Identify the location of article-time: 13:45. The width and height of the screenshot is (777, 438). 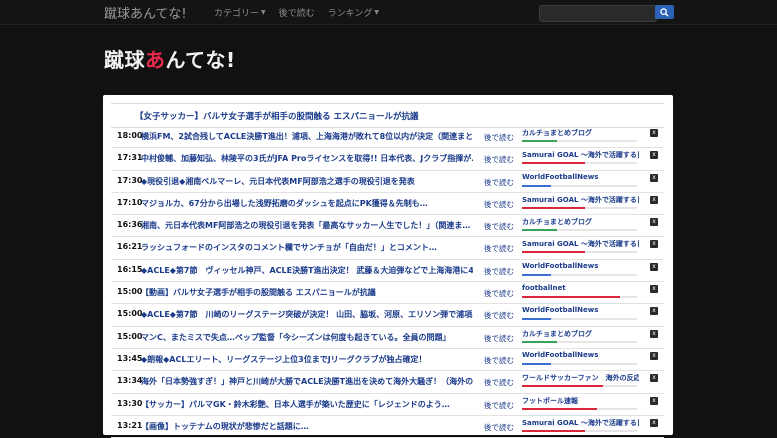
(130, 358).